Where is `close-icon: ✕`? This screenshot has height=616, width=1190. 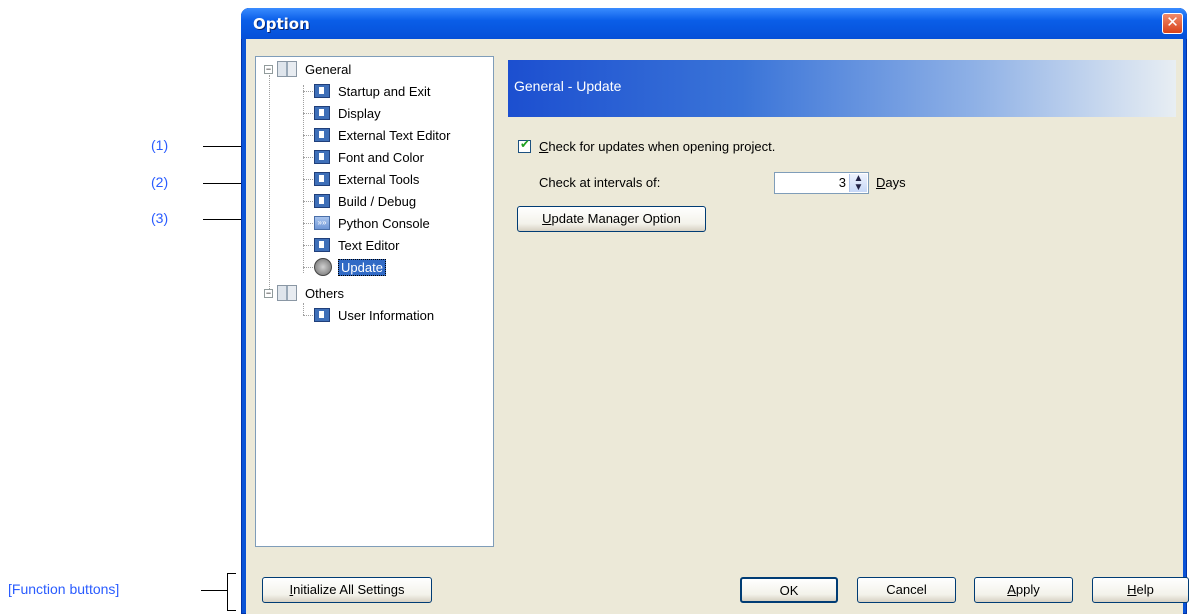 close-icon: ✕ is located at coordinates (1172, 22).